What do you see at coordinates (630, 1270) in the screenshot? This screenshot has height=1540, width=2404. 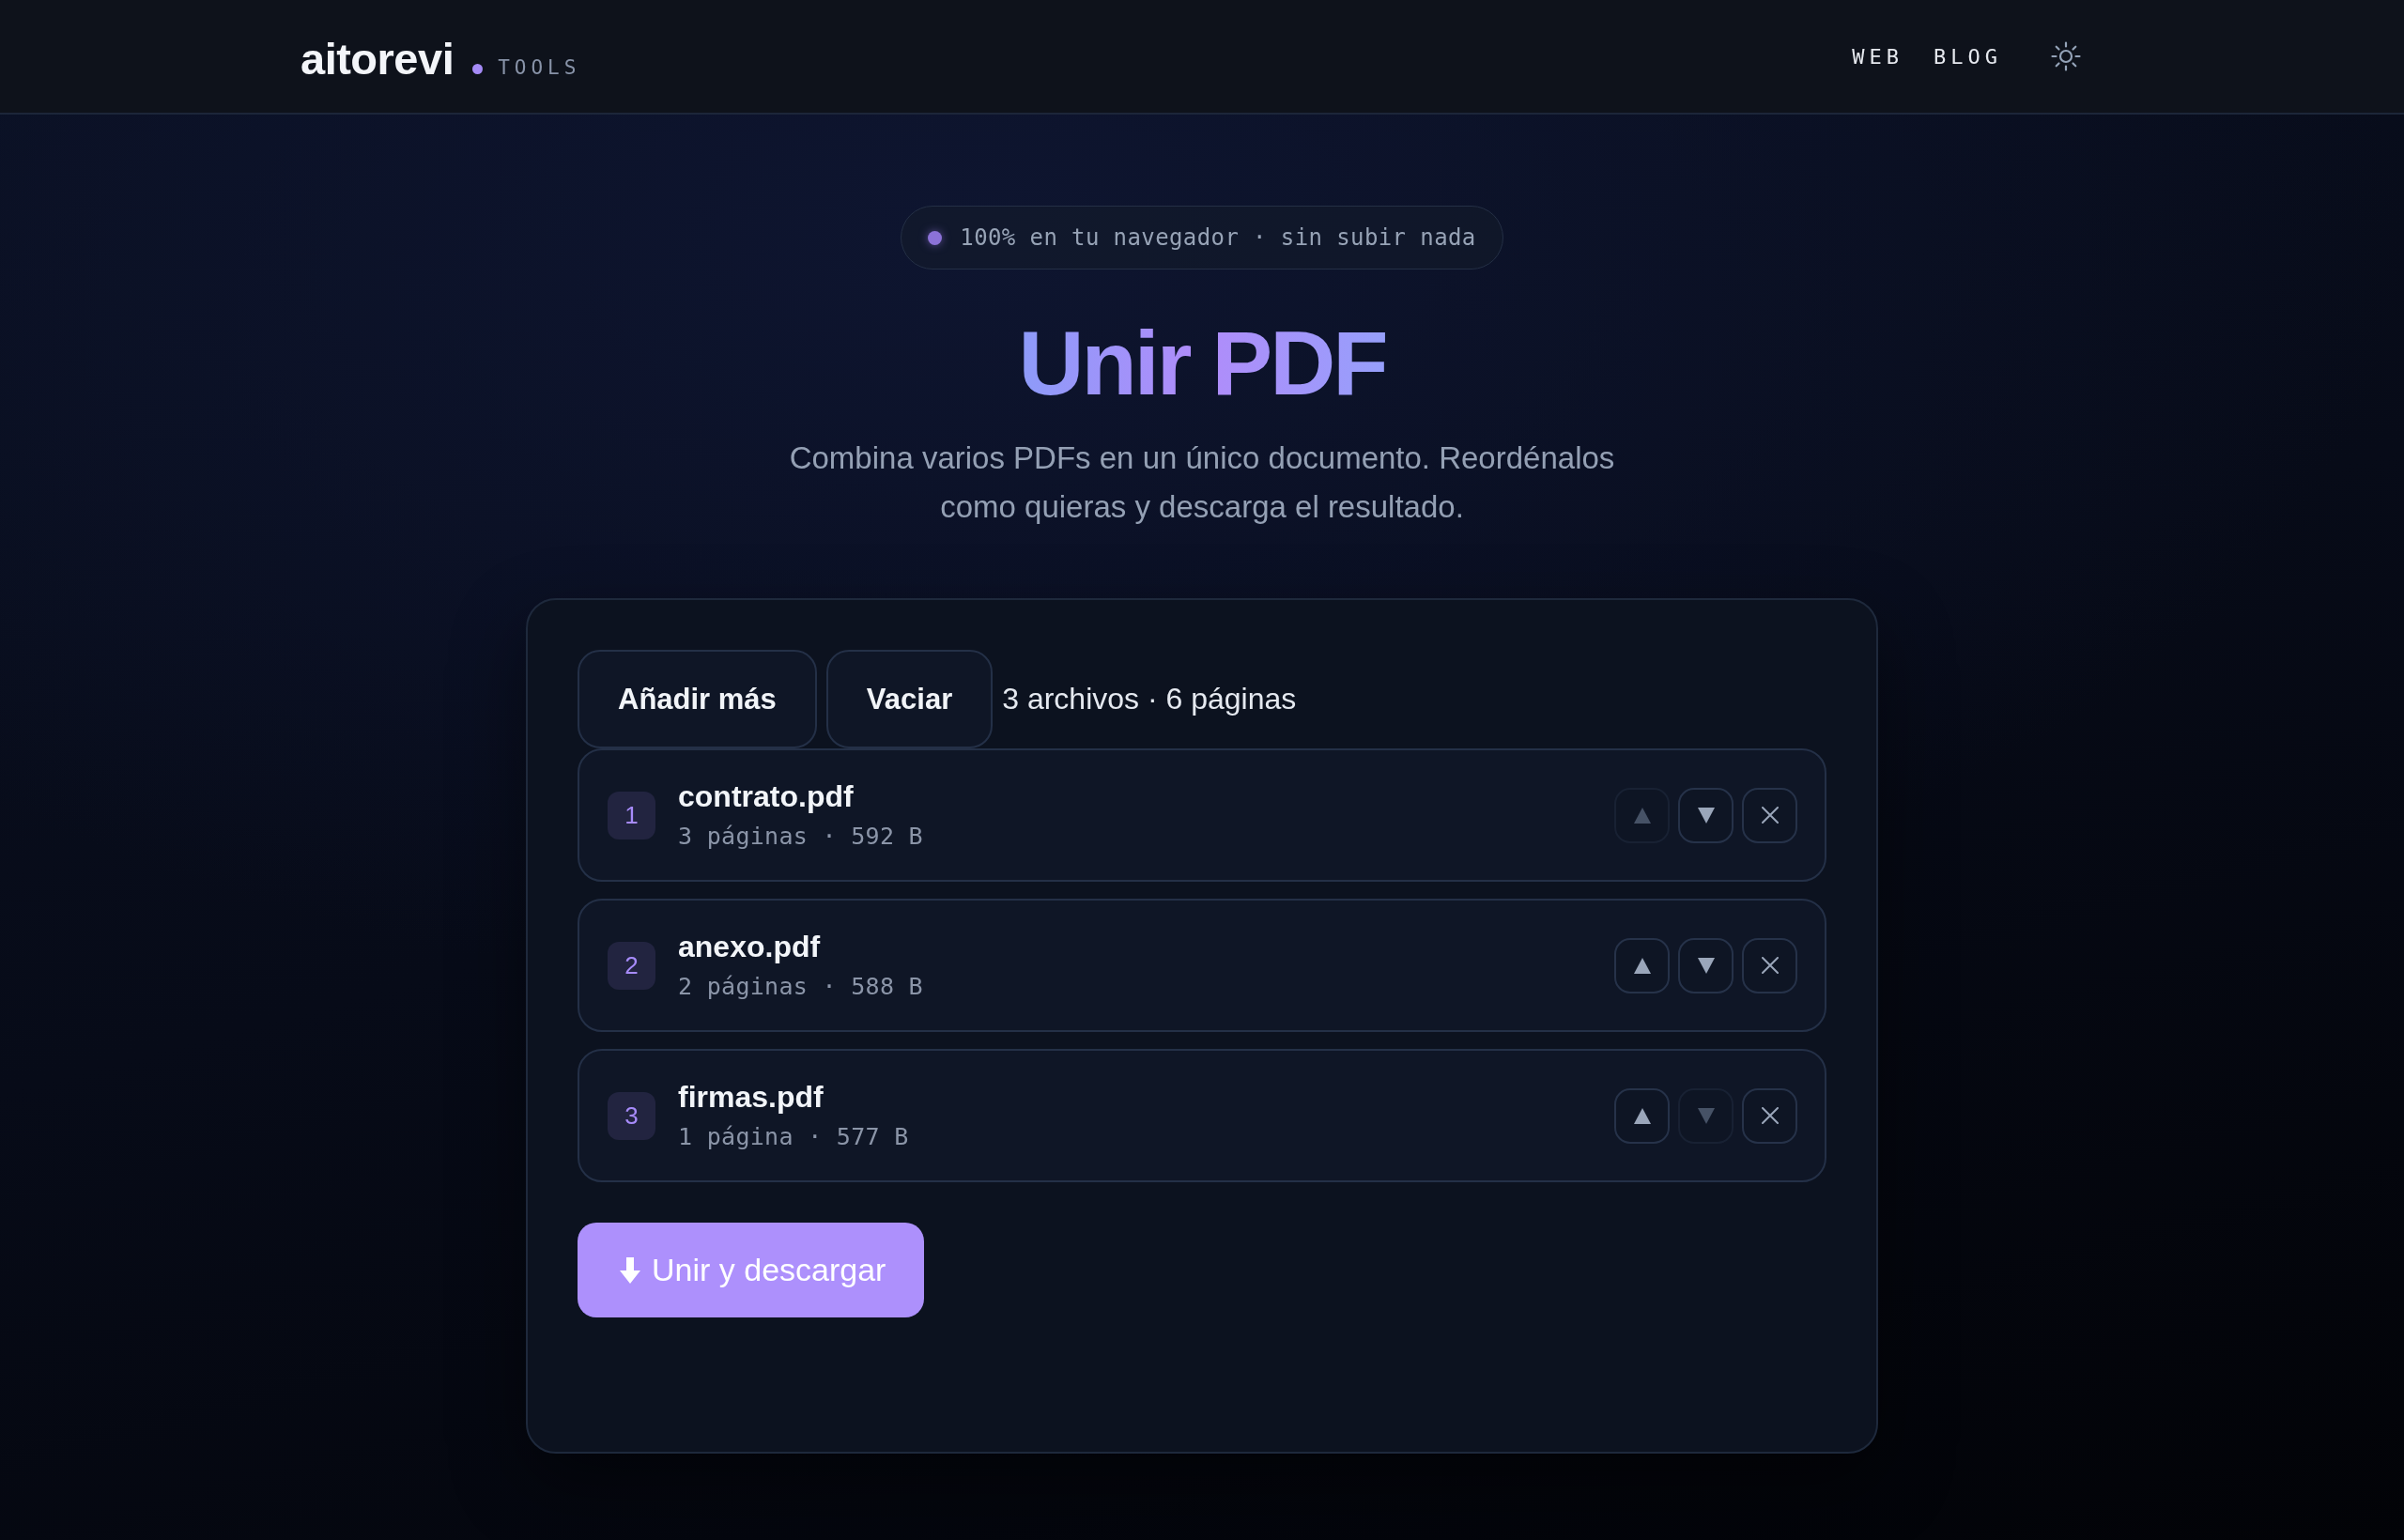 I see `arrow-down-icon` at bounding box center [630, 1270].